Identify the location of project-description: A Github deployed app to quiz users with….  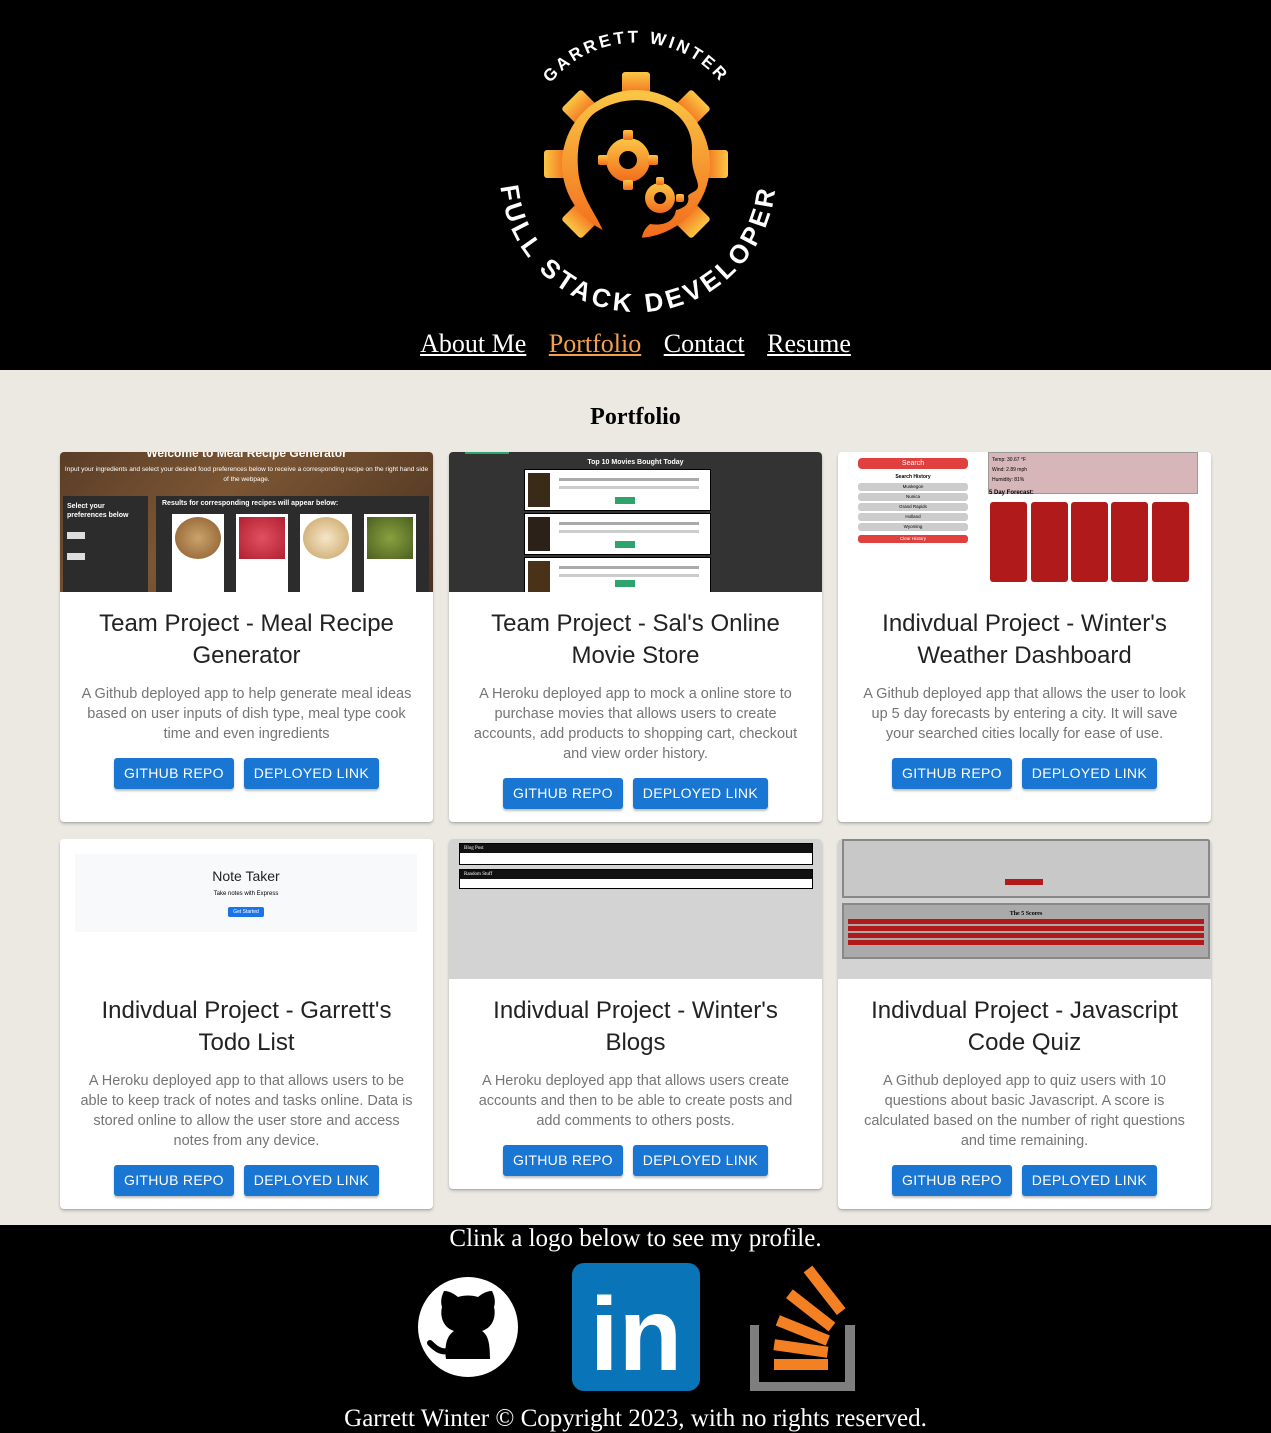
(1024, 1111).